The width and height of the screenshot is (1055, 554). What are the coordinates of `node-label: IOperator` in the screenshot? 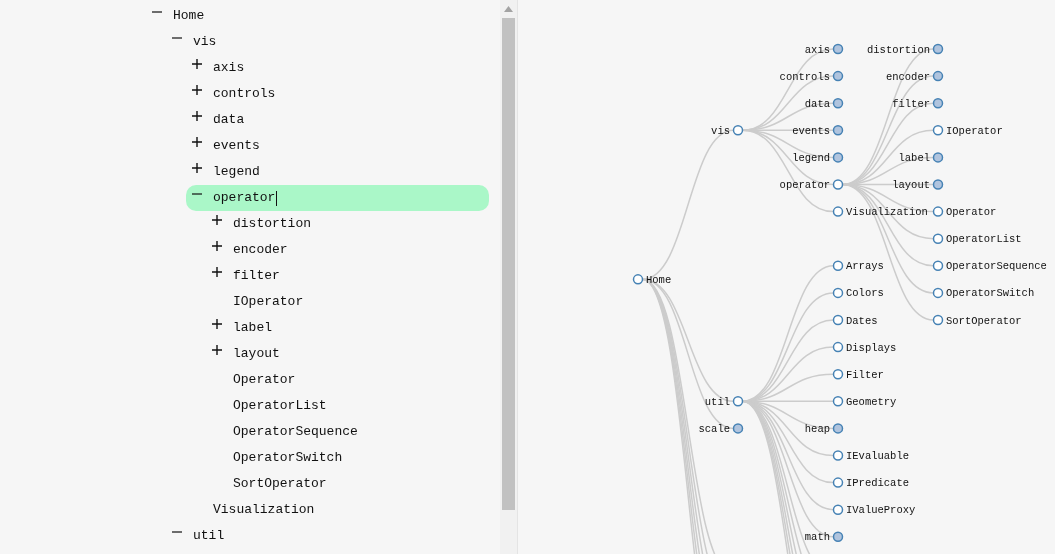 It's located at (974, 130).